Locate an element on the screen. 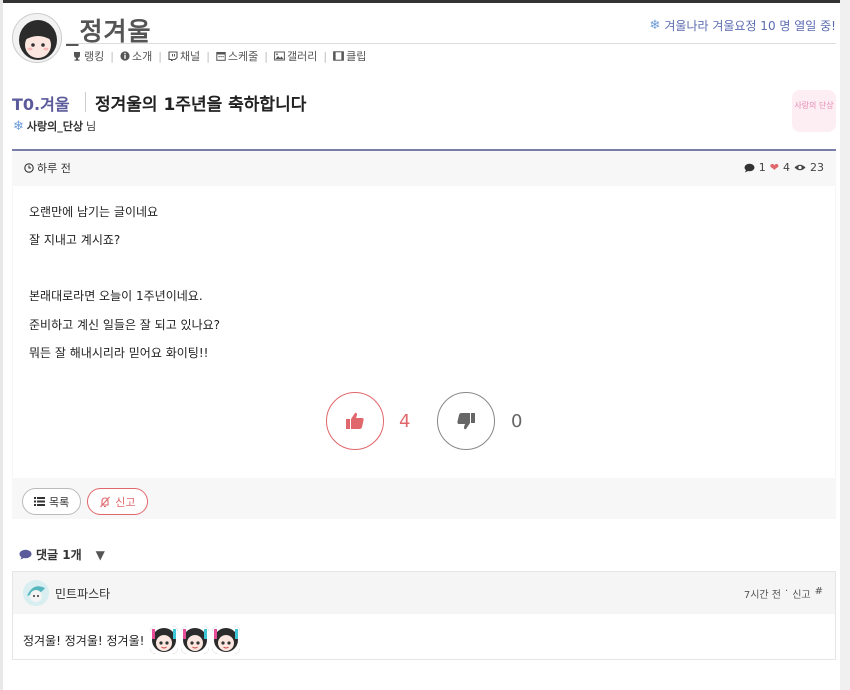  body-line: 뭐든 잘 해내시리라 믿어요 화이팅!! is located at coordinates (119, 353).